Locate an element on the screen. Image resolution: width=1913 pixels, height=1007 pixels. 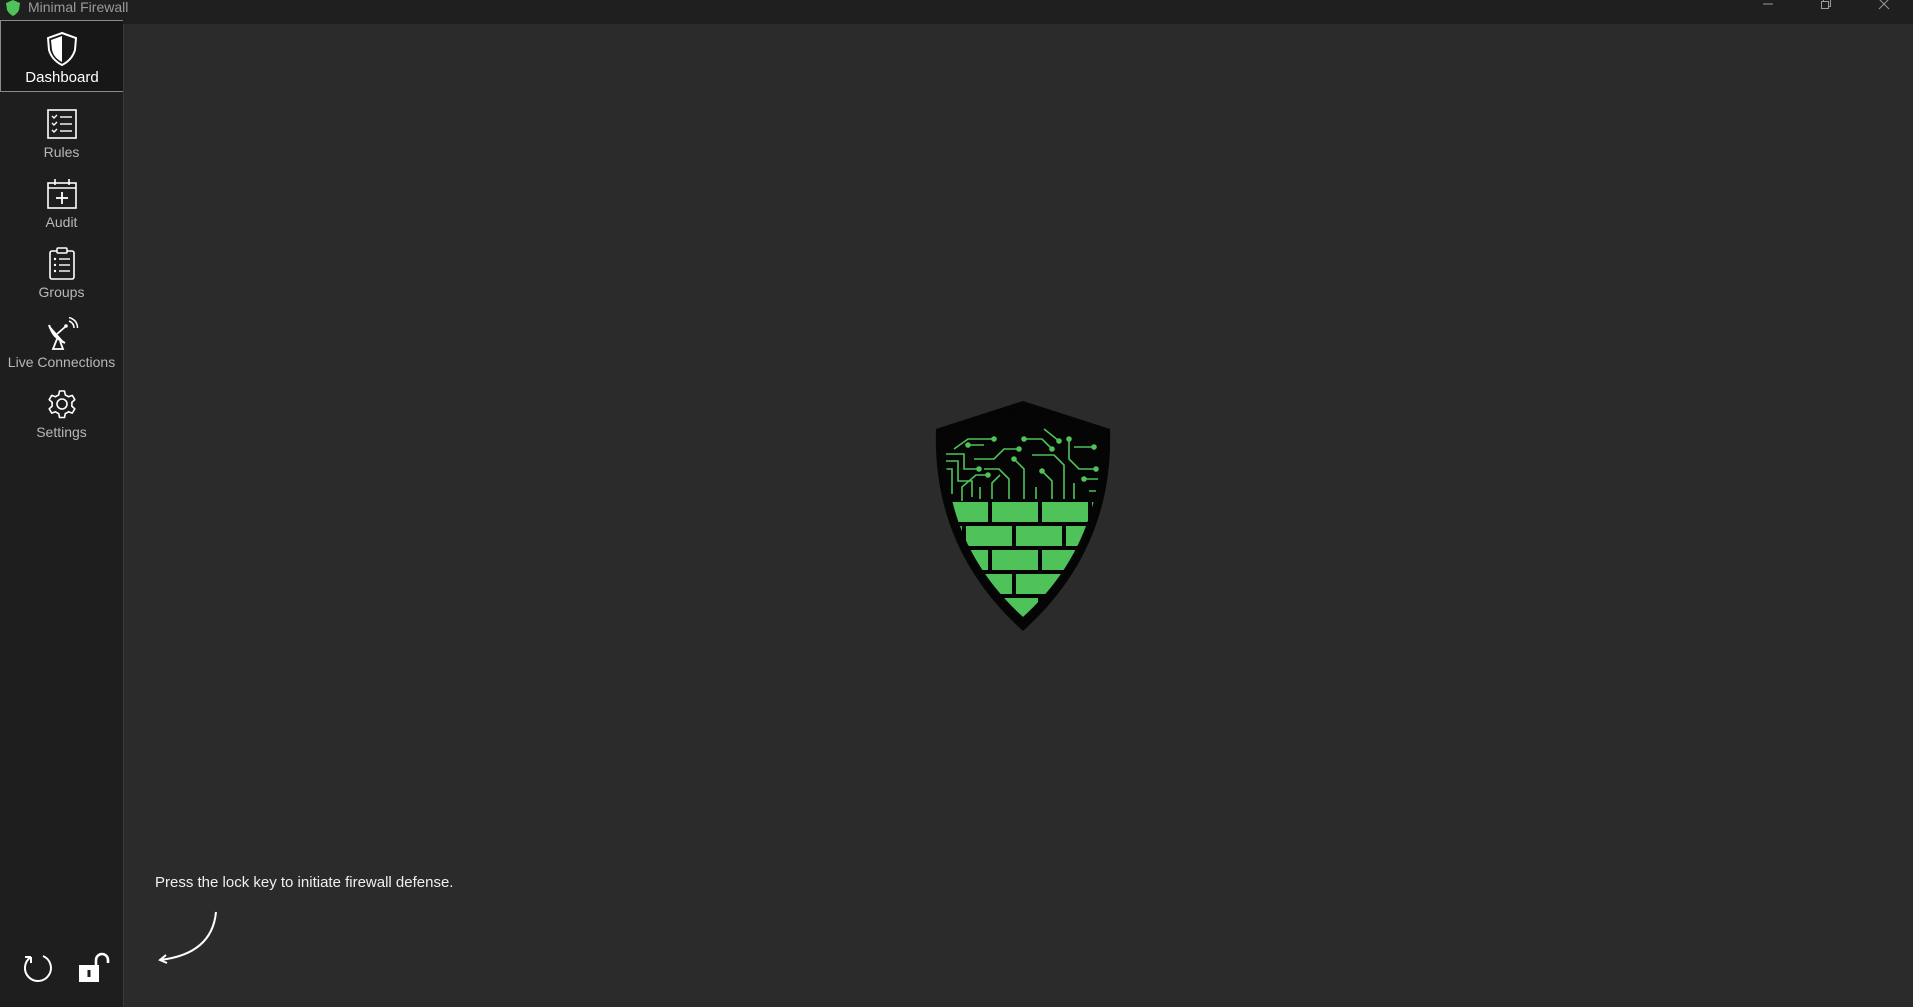
sidebar-item-label: Live Connections is located at coordinates (61, 362).